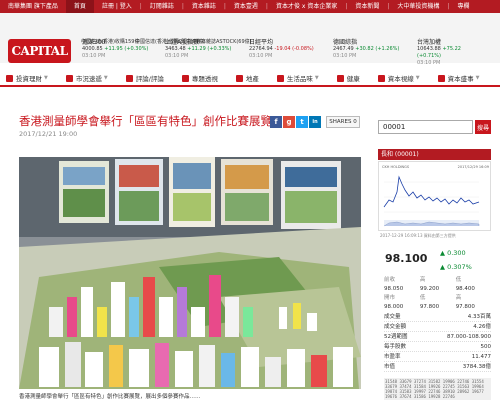 This screenshot has height=400, width=500. I want to click on nav-item-health: 健康, so click(348, 78).